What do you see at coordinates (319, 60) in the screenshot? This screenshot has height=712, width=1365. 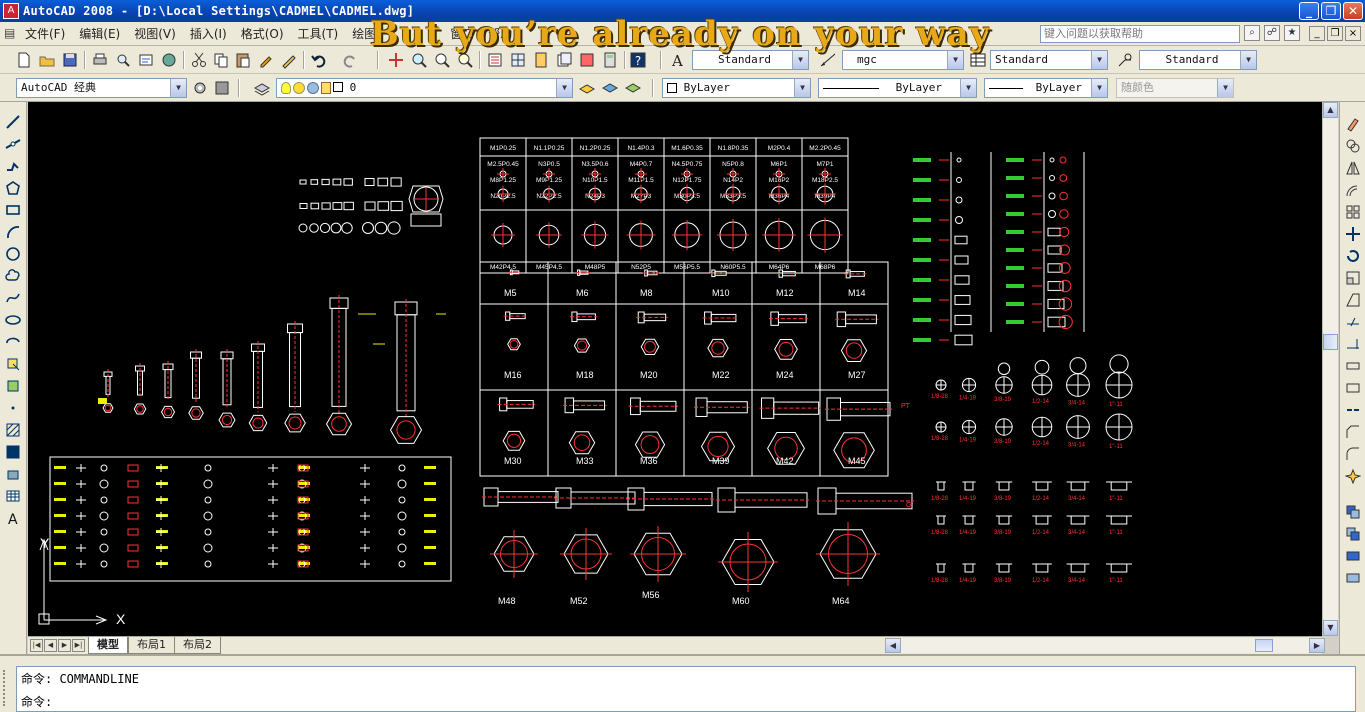 I see `undo-icon` at bounding box center [319, 60].